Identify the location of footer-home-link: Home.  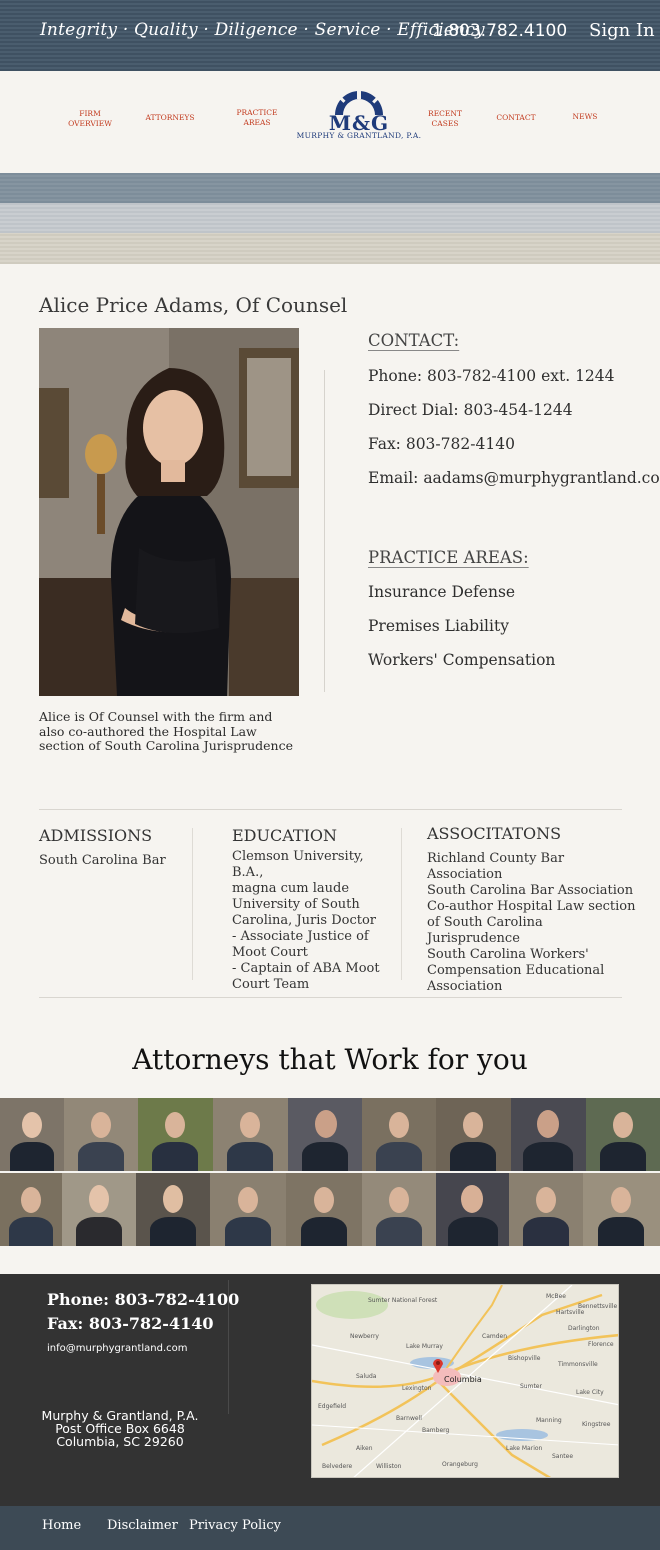
(61, 1525).